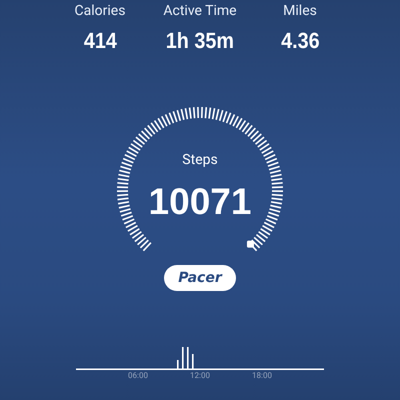  I want to click on axis-tick-label: 12:00, so click(200, 375).